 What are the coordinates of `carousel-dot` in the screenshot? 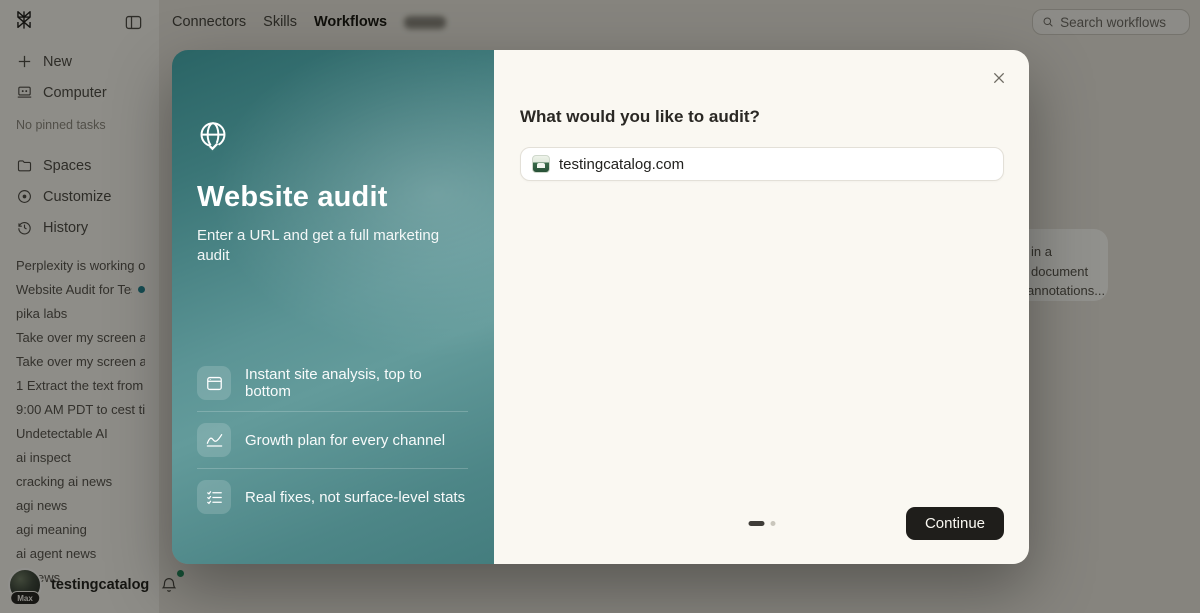 It's located at (773, 523).